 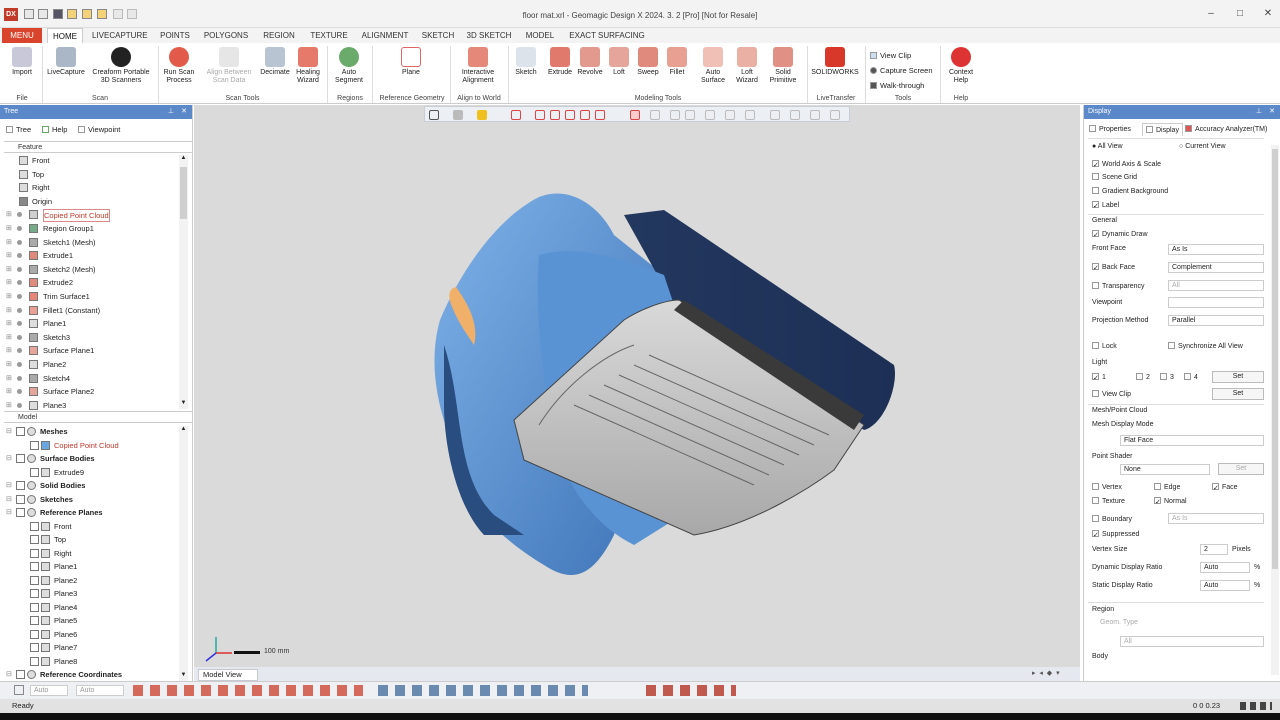 I want to click on world-axis-checkbox: ✓ World Axis & Scale, so click(x=1126, y=164).